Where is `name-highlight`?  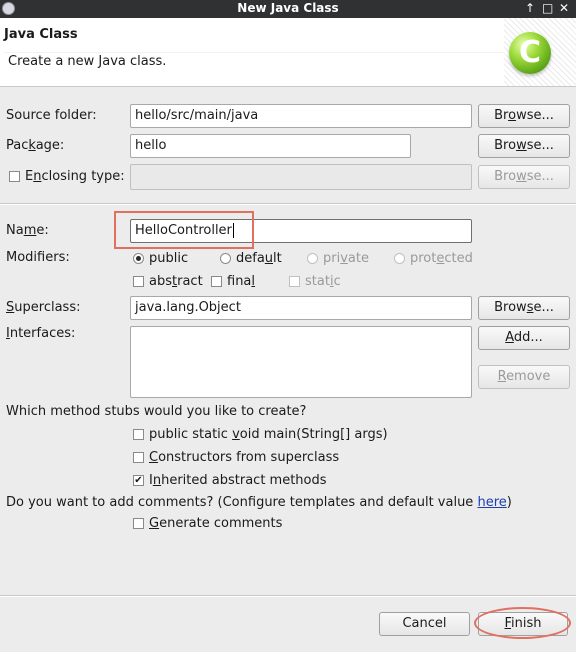 name-highlight is located at coordinates (184, 230).